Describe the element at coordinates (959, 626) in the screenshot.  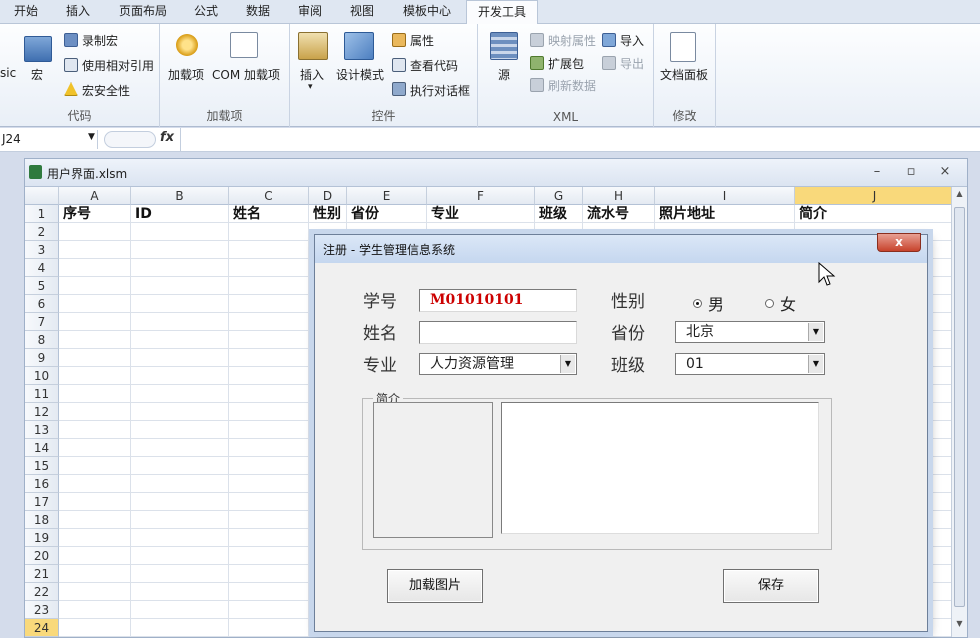
I see `scroll-down-icon: ▼` at that location.